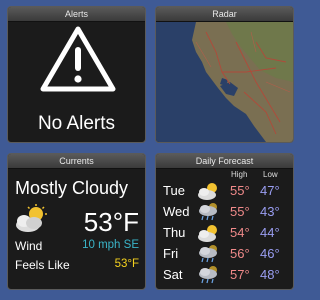  I want to click on high-header: High, so click(239, 174).